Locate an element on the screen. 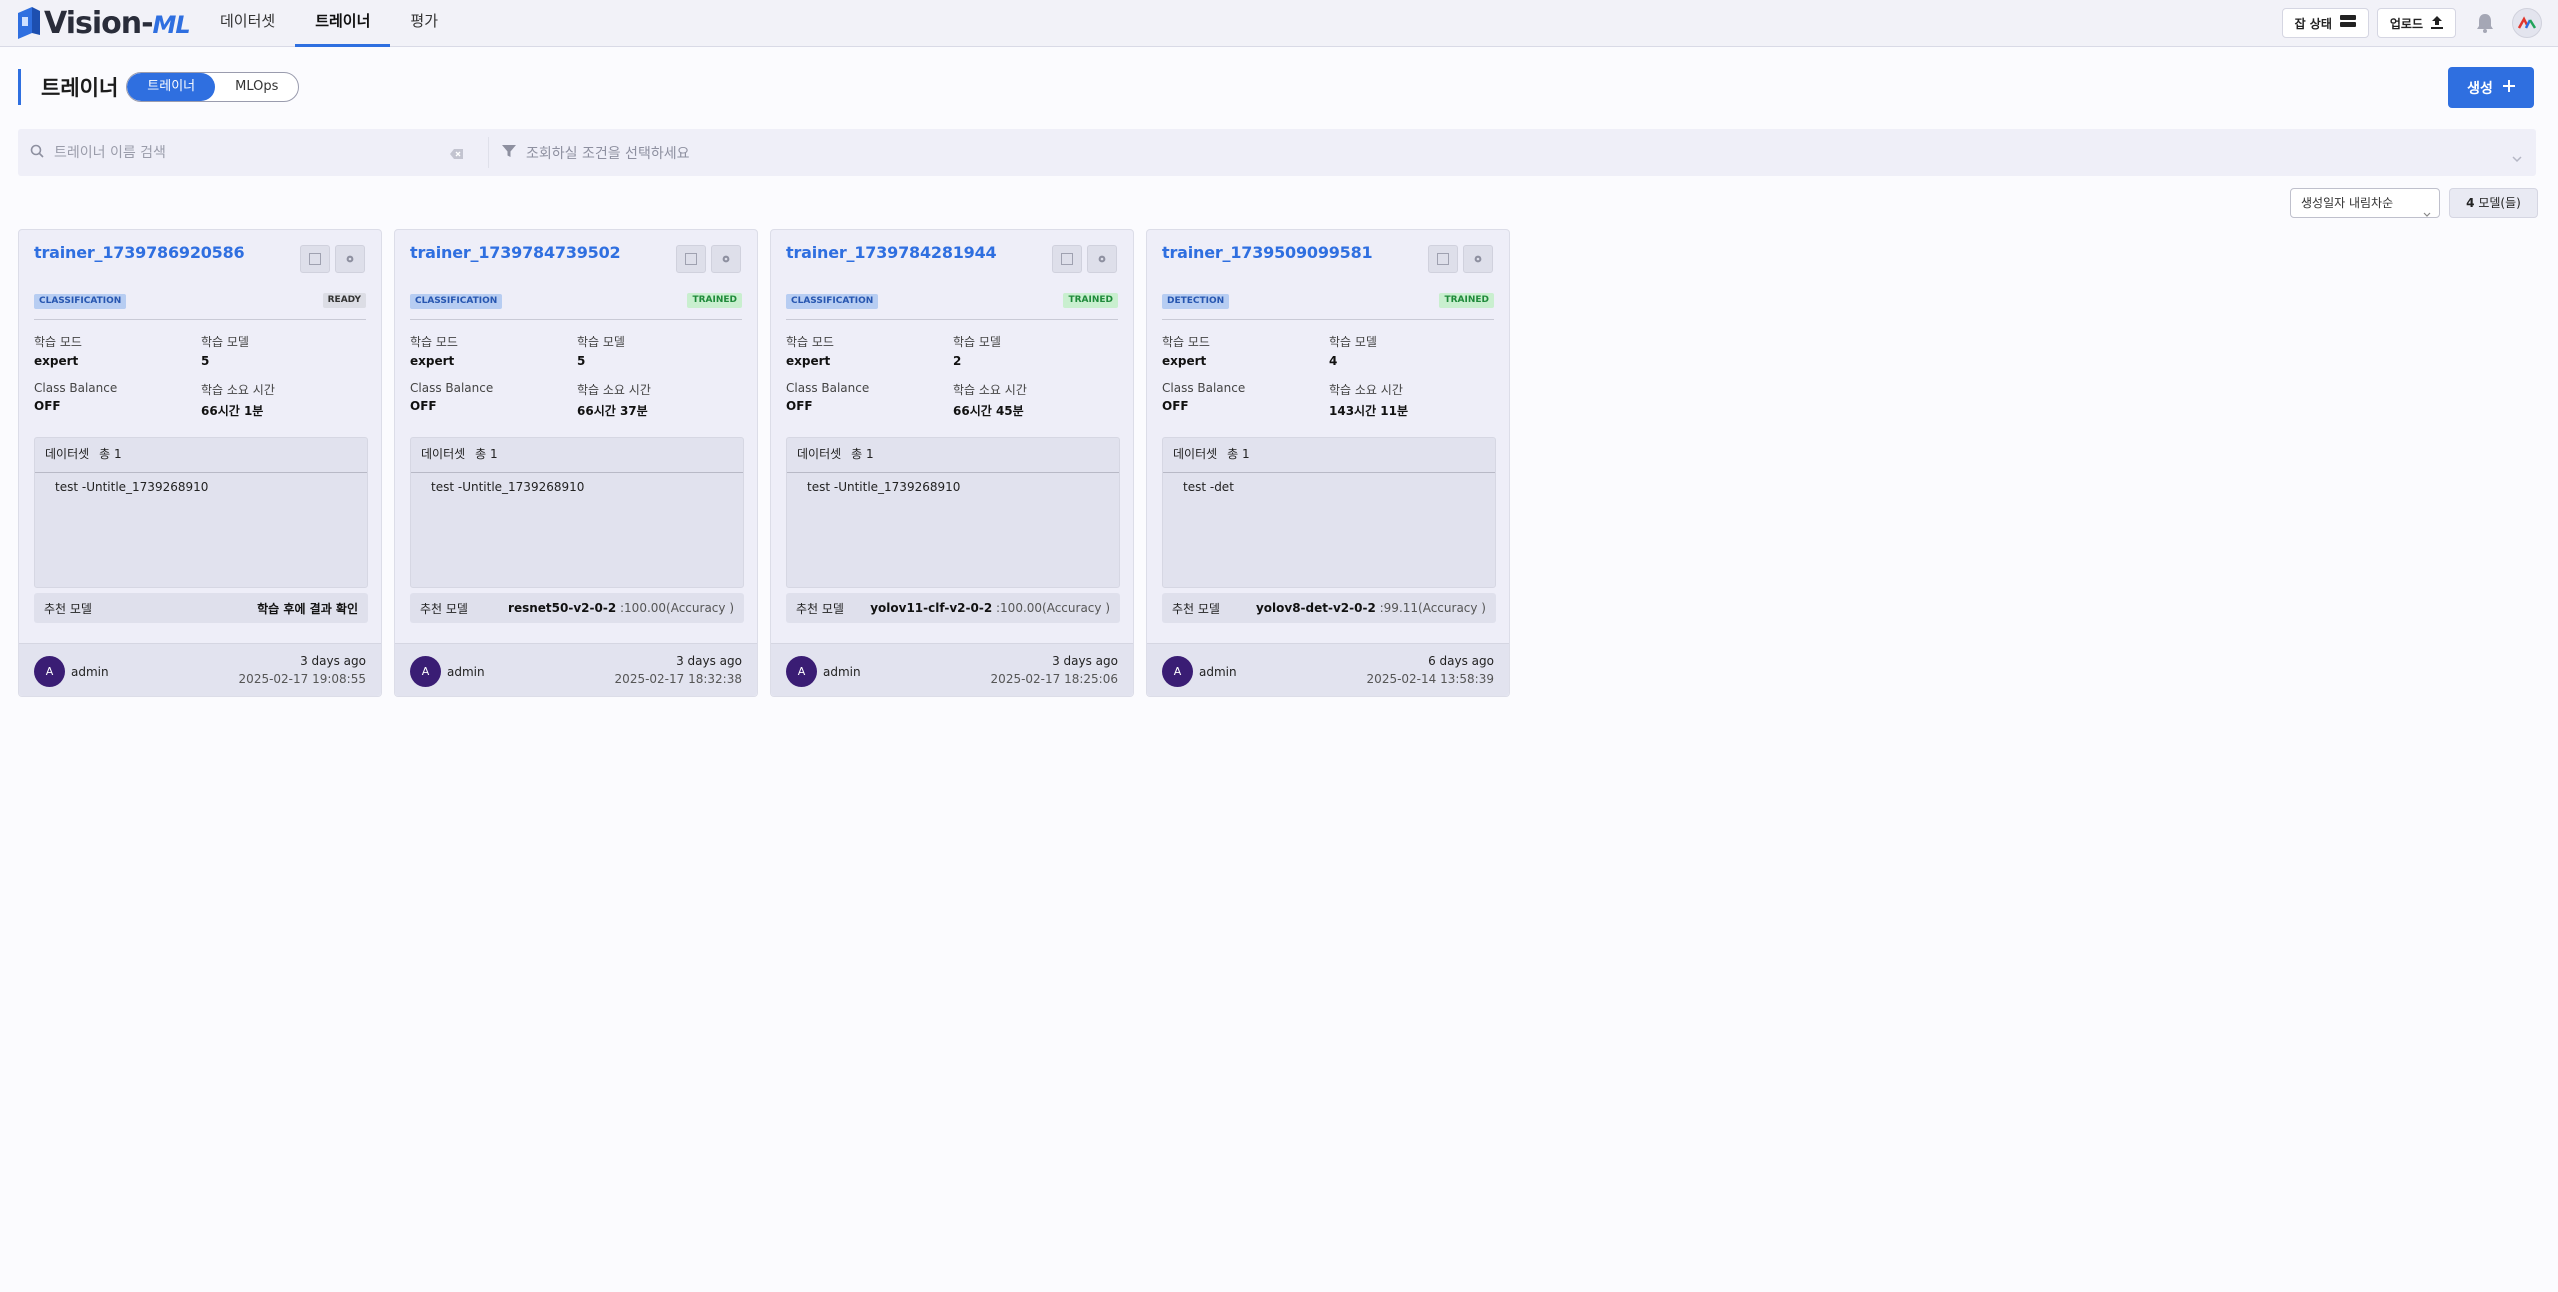 The width and height of the screenshot is (2558, 1292). status-badge: READY is located at coordinates (344, 300).